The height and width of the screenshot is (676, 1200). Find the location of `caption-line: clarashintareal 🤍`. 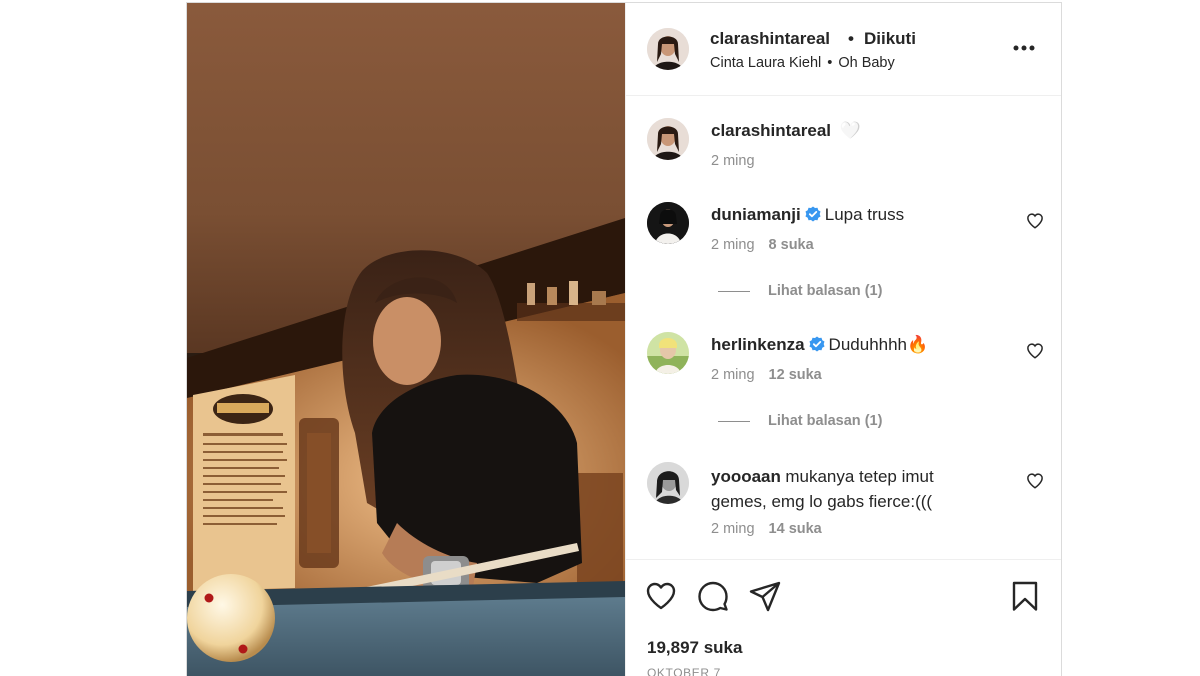

caption-line: clarashintareal 🤍 is located at coordinates (786, 131).